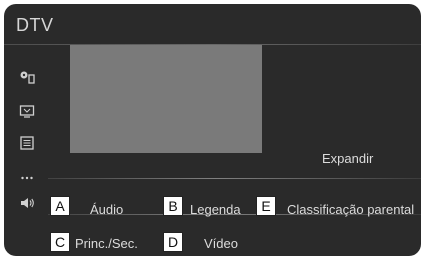 This screenshot has width=429, height=261. What do you see at coordinates (173, 206) in the screenshot?
I see `callout-b: B` at bounding box center [173, 206].